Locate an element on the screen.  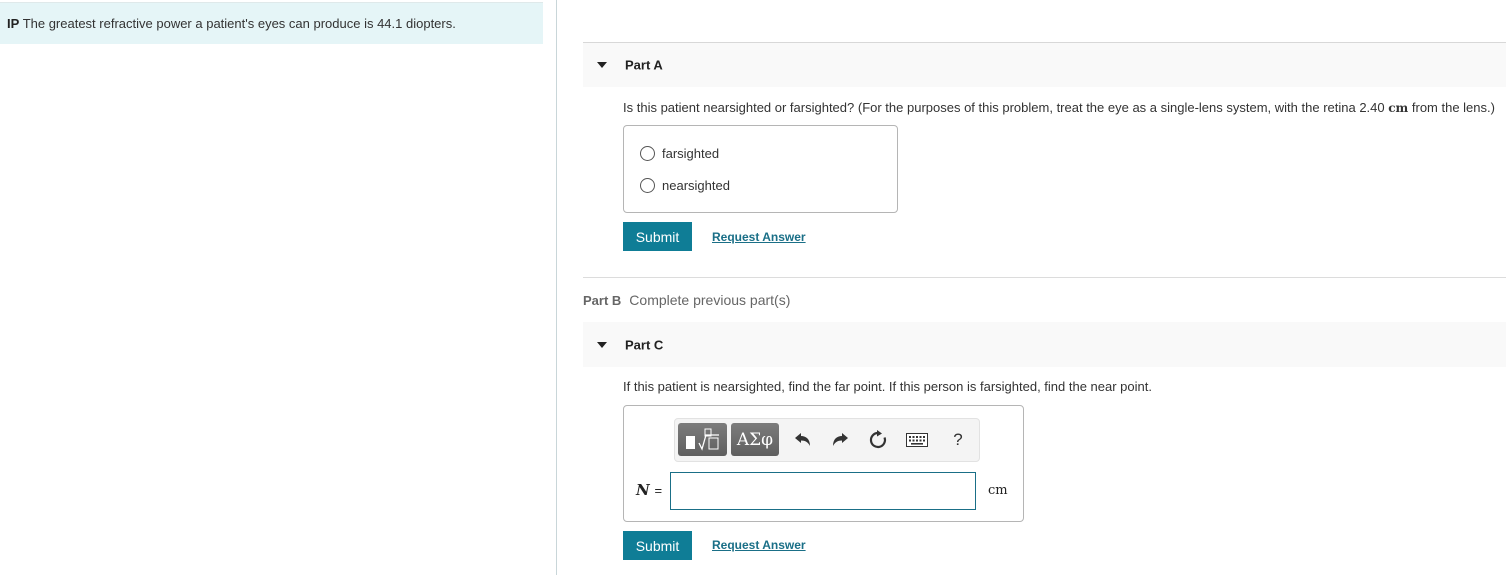
part-c-request-answer-link: Request Answer is located at coordinates (759, 545).